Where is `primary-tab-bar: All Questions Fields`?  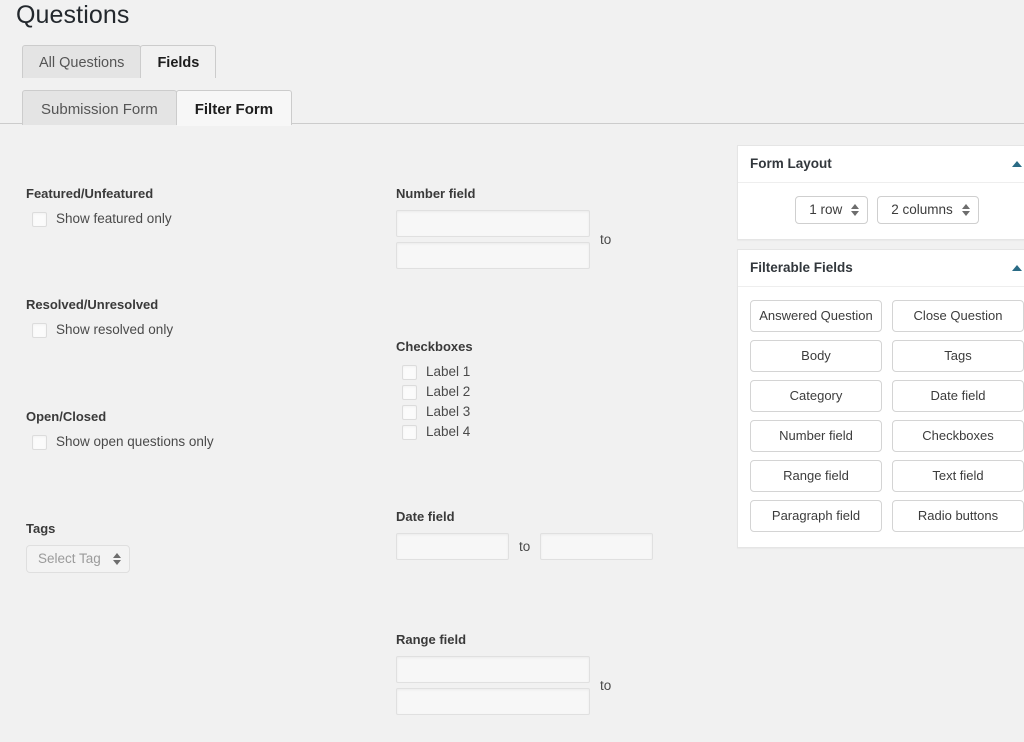
primary-tab-bar: All Questions Fields is located at coordinates (119, 61).